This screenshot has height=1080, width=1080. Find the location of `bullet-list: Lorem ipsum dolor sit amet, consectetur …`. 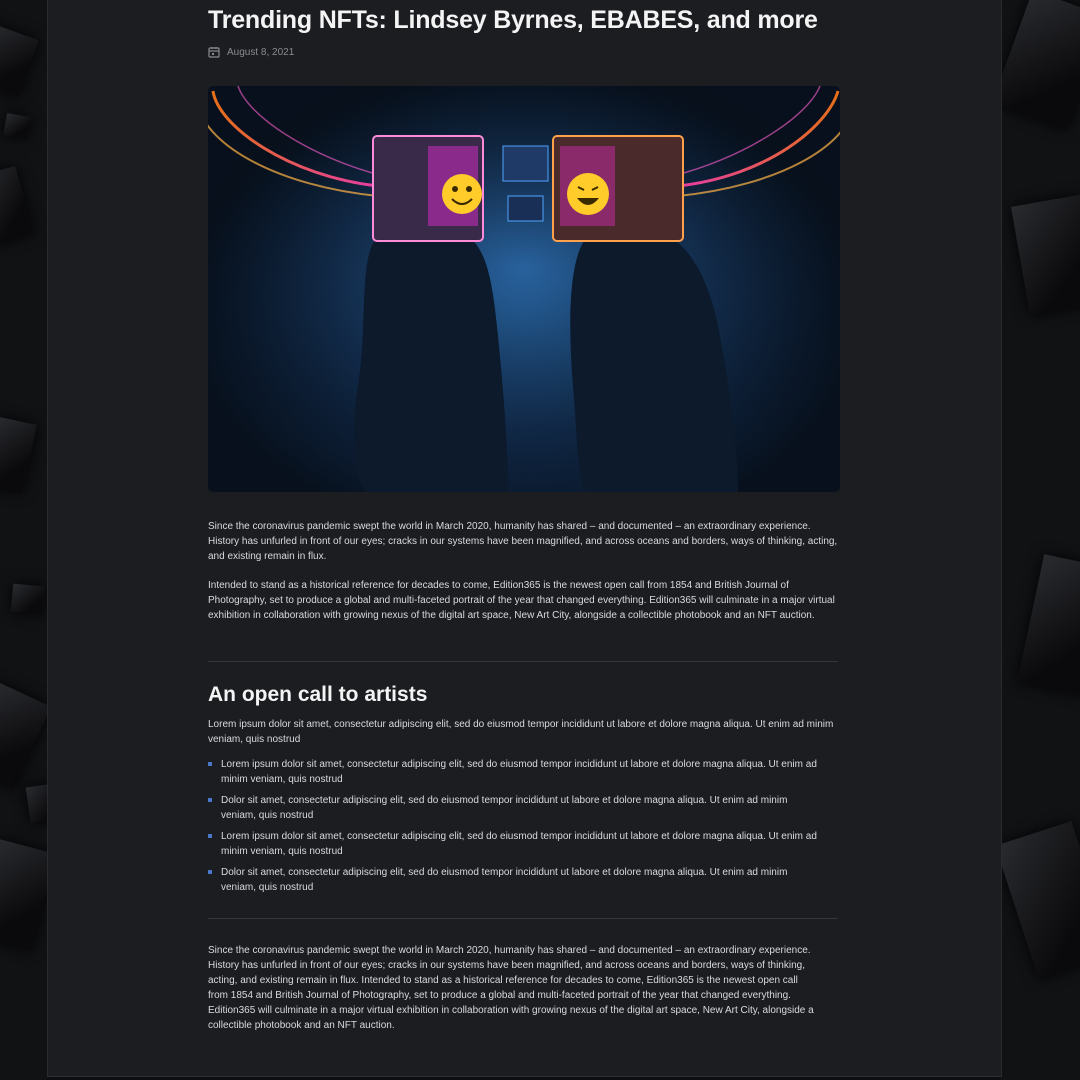

bullet-list: Lorem ipsum dolor sit amet, consectetur … is located at coordinates (524, 829).